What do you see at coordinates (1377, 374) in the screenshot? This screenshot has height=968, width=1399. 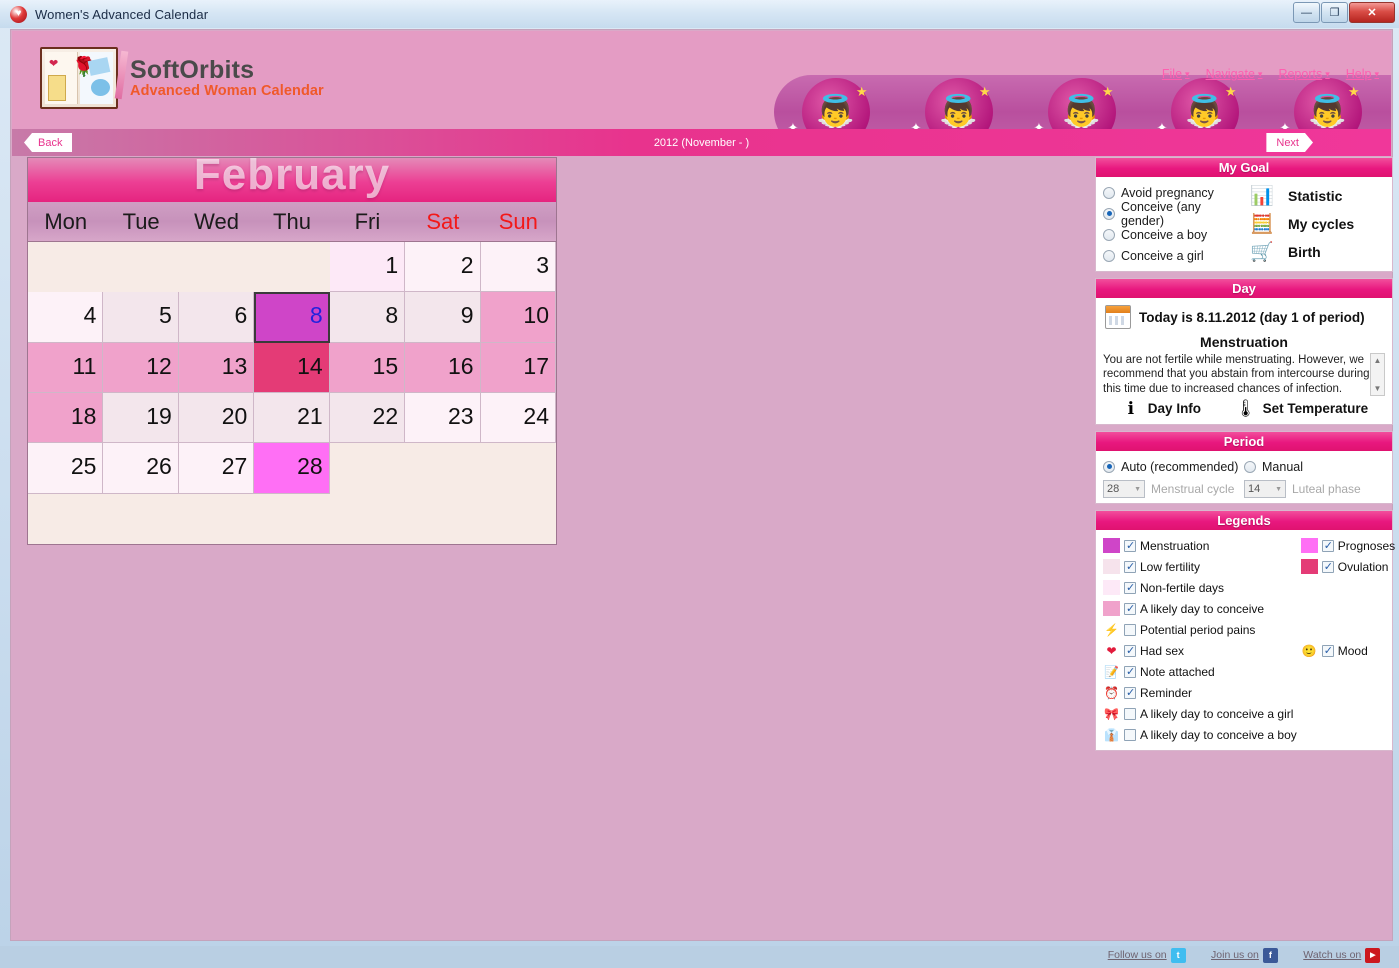 I see `advice-scrollbar: ▲ ▼` at bounding box center [1377, 374].